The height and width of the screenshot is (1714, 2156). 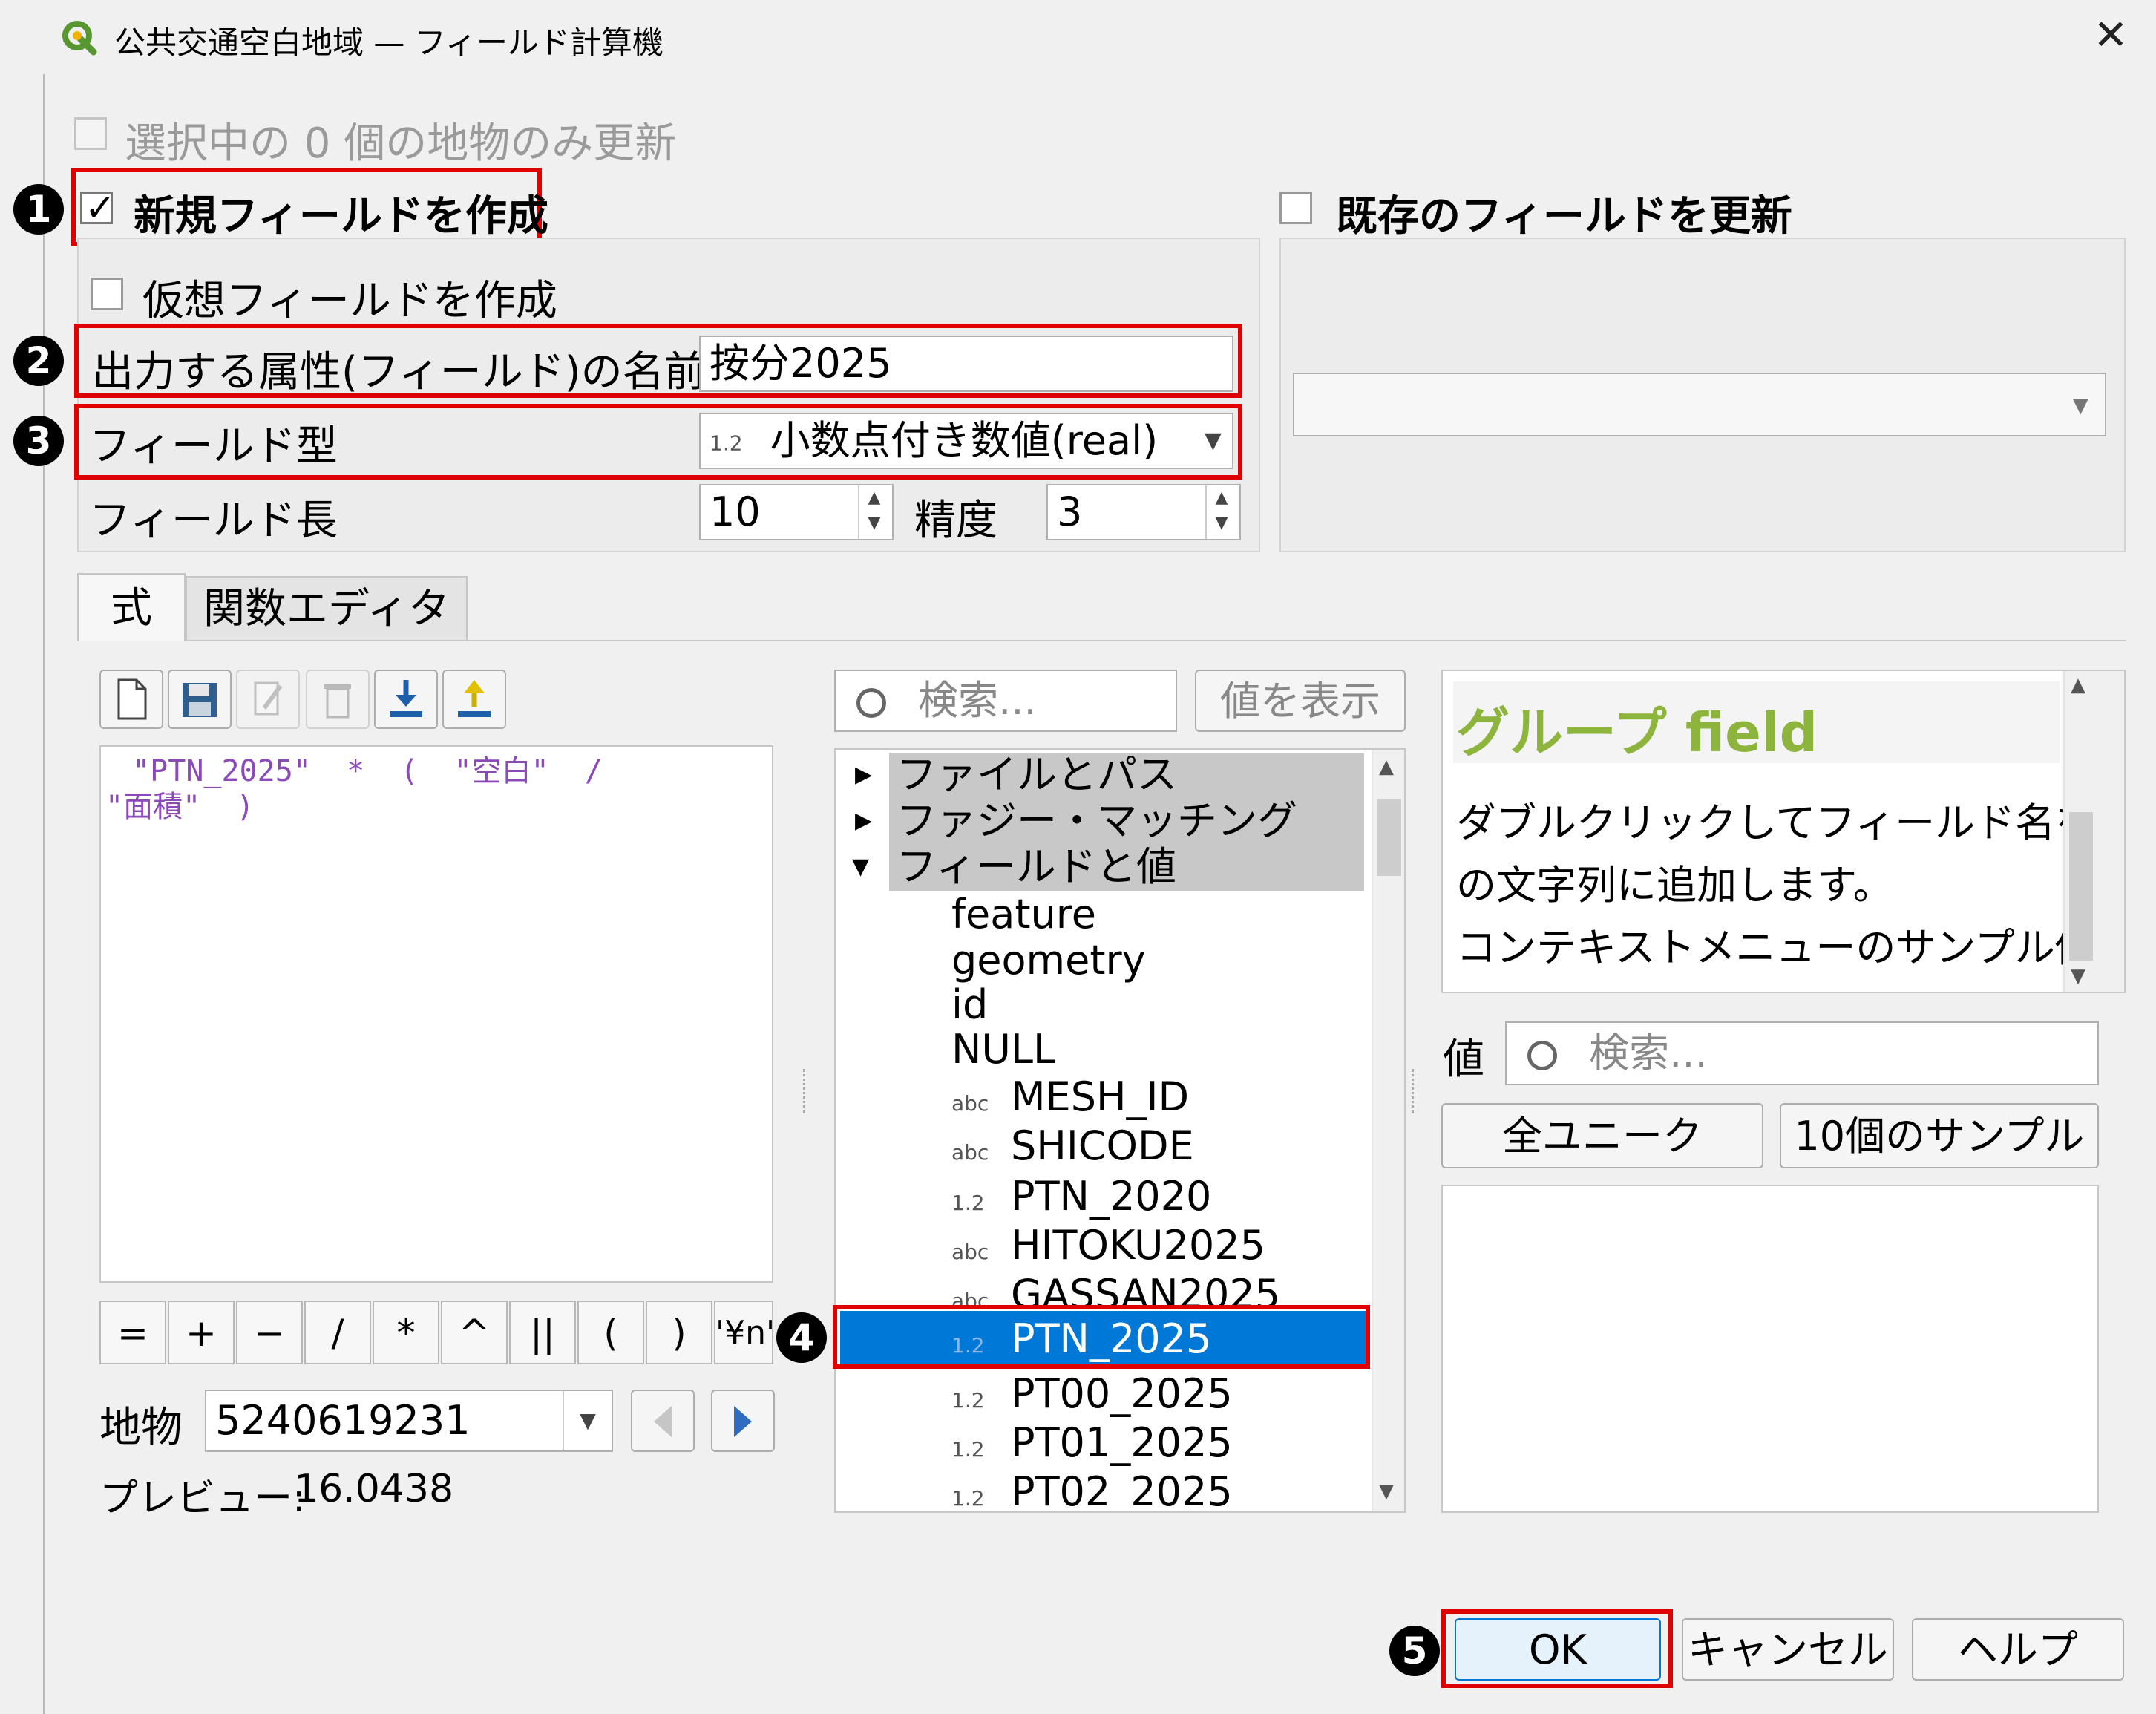 What do you see at coordinates (132, 1332) in the screenshot?
I see `operator-equals-button: =` at bounding box center [132, 1332].